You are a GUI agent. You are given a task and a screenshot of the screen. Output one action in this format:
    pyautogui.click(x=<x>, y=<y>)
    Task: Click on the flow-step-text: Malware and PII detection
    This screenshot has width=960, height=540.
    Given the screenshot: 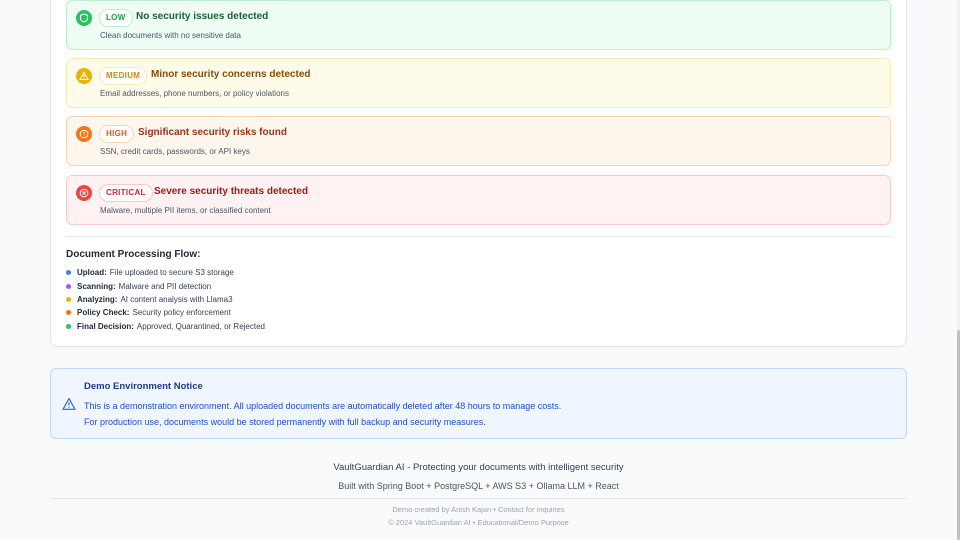 What is the action you would take?
    pyautogui.click(x=165, y=286)
    